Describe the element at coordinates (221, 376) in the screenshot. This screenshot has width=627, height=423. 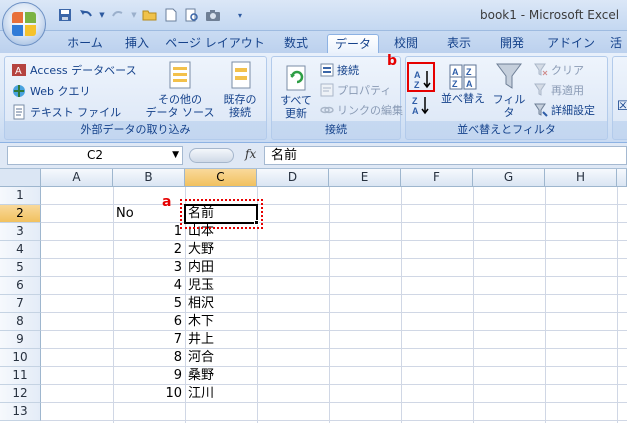
I see `cell-c11: 桑野` at that location.